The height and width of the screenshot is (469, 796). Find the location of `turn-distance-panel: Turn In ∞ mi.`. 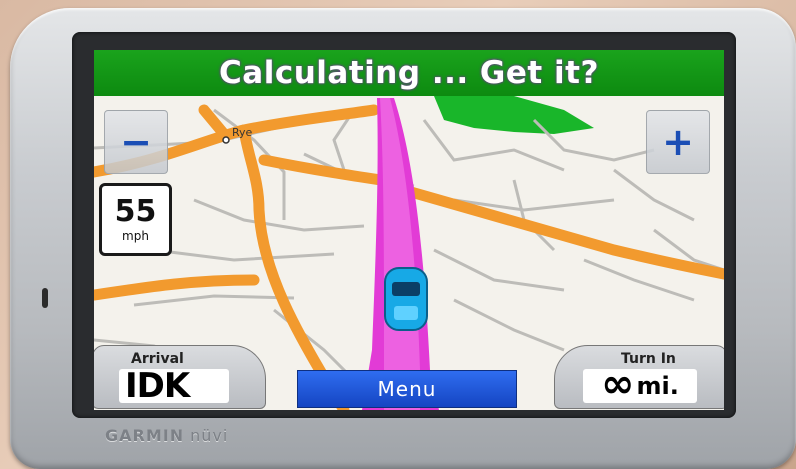

turn-distance-panel: Turn In ∞ mi. is located at coordinates (639, 377).